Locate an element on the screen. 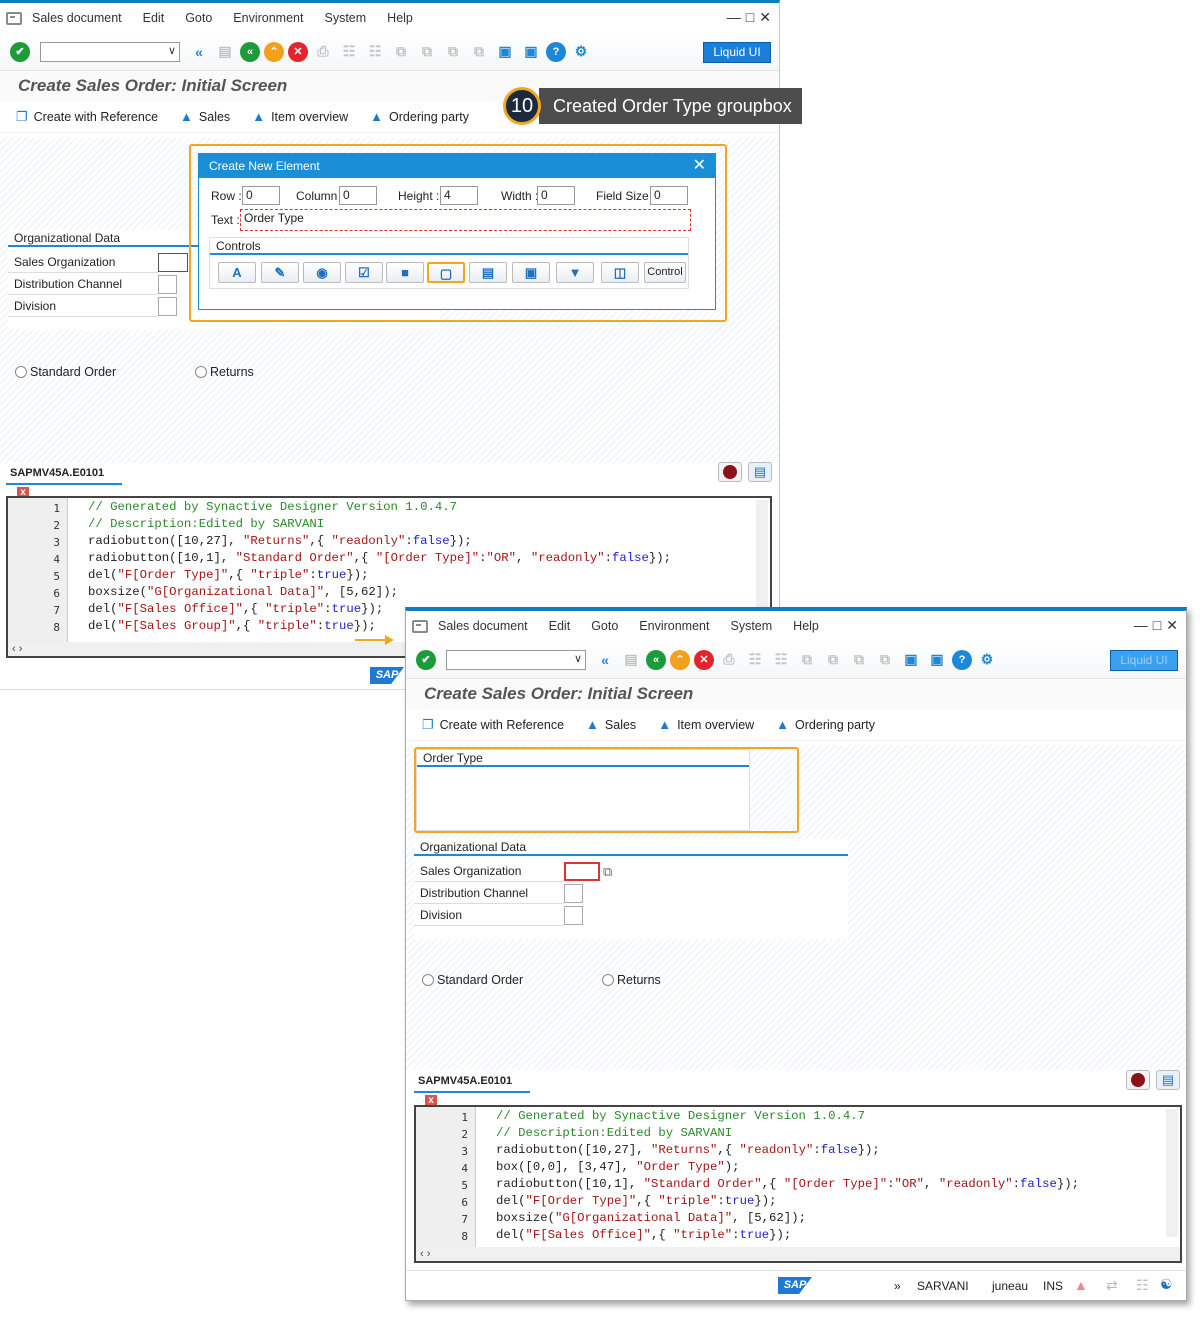 The height and width of the screenshot is (1338, 1200). width-input: 0 is located at coordinates (556, 195).